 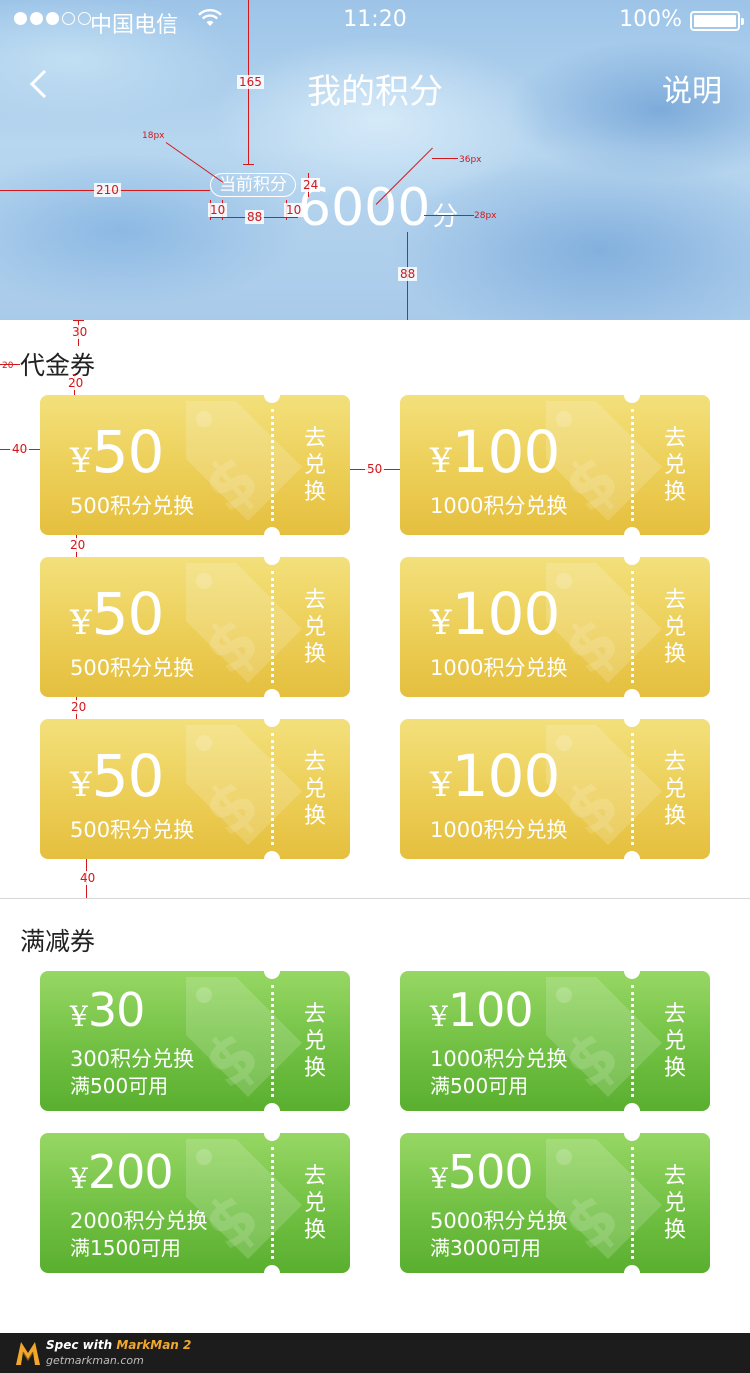 What do you see at coordinates (375, 469) in the screenshot?
I see `spec-label: 50` at bounding box center [375, 469].